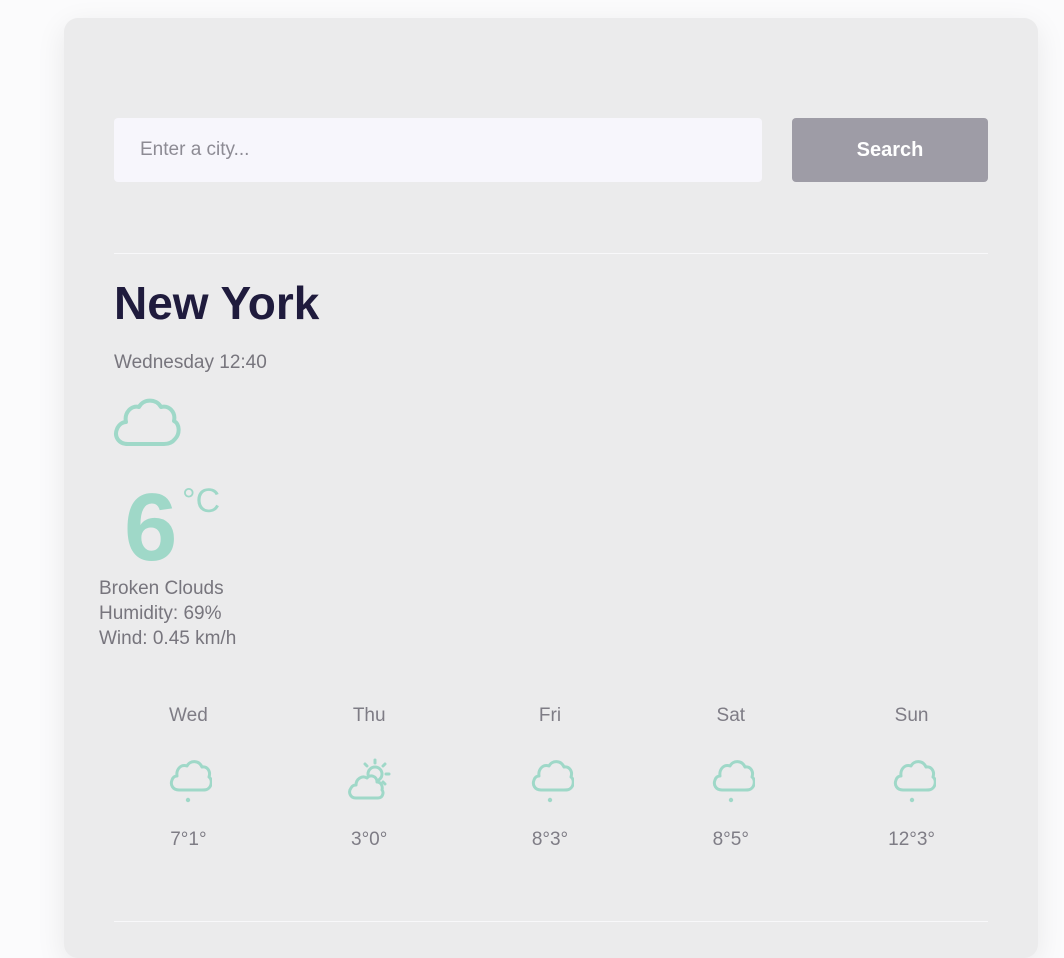 The height and width of the screenshot is (958, 1064). What do you see at coordinates (912, 839) in the screenshot?
I see `forecast-temps: 12°3°` at bounding box center [912, 839].